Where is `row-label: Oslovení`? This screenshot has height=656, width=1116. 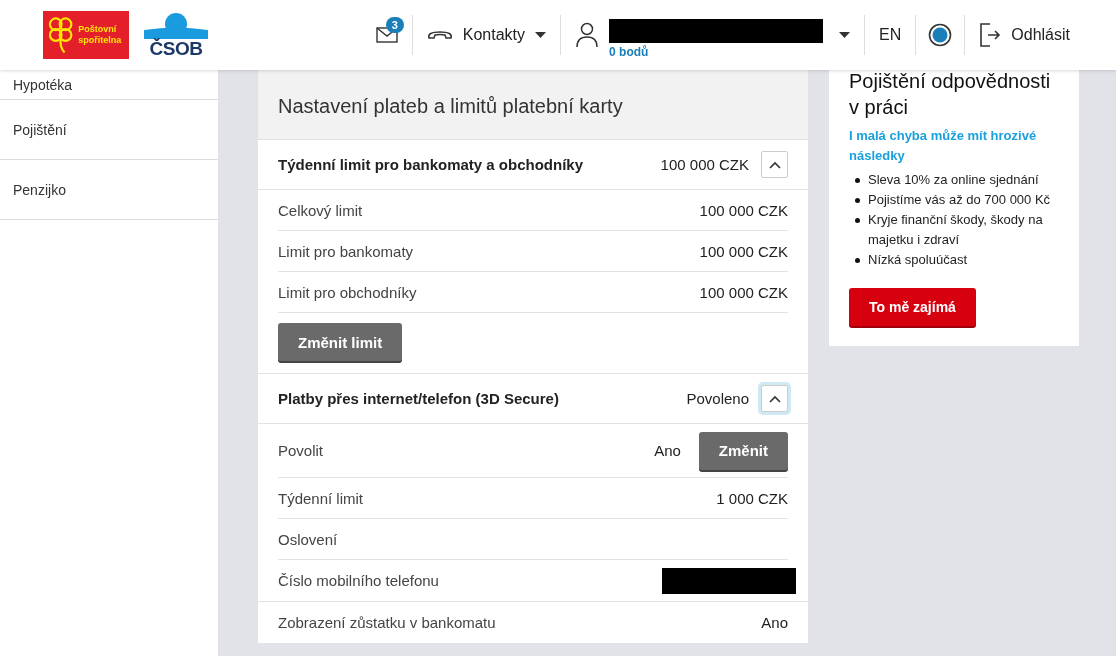
row-label: Oslovení is located at coordinates (308, 539).